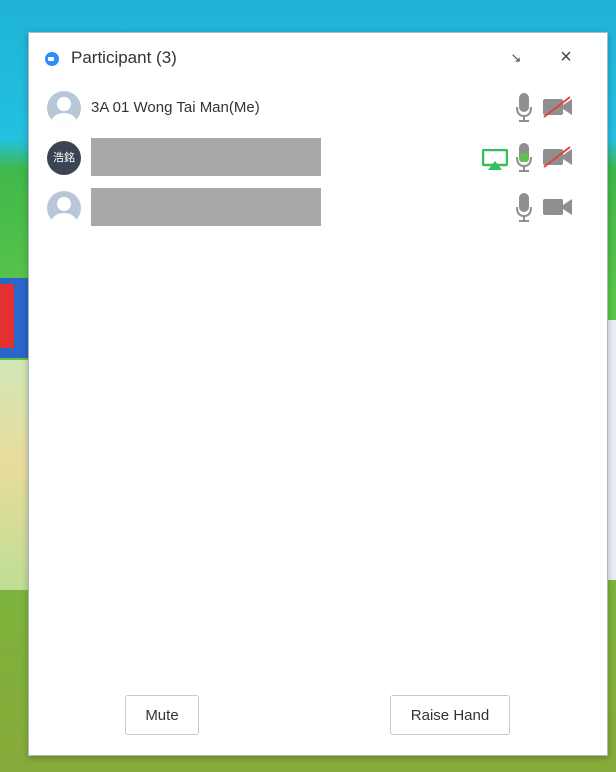 The width and height of the screenshot is (616, 772). I want to click on panel-titlebar: Participant (3) ↘ ×, so click(318, 58).